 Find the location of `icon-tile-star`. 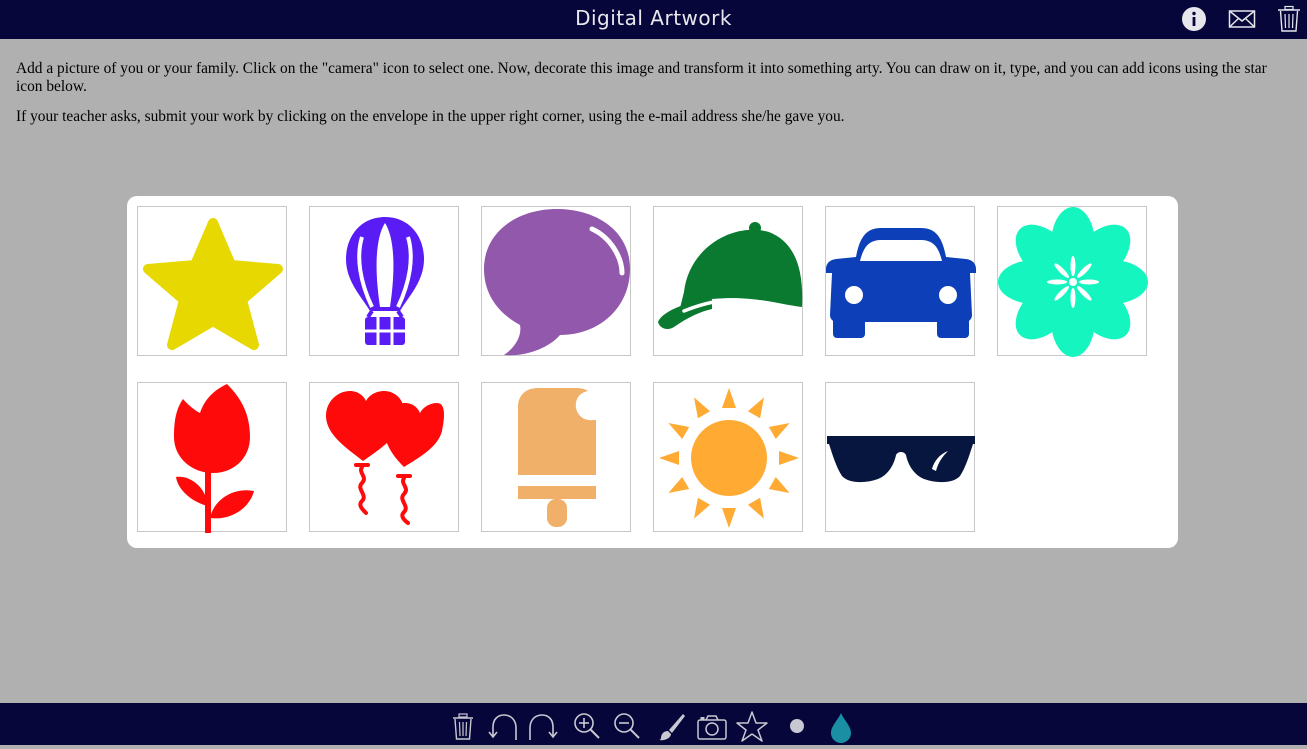

icon-tile-star is located at coordinates (212, 281).